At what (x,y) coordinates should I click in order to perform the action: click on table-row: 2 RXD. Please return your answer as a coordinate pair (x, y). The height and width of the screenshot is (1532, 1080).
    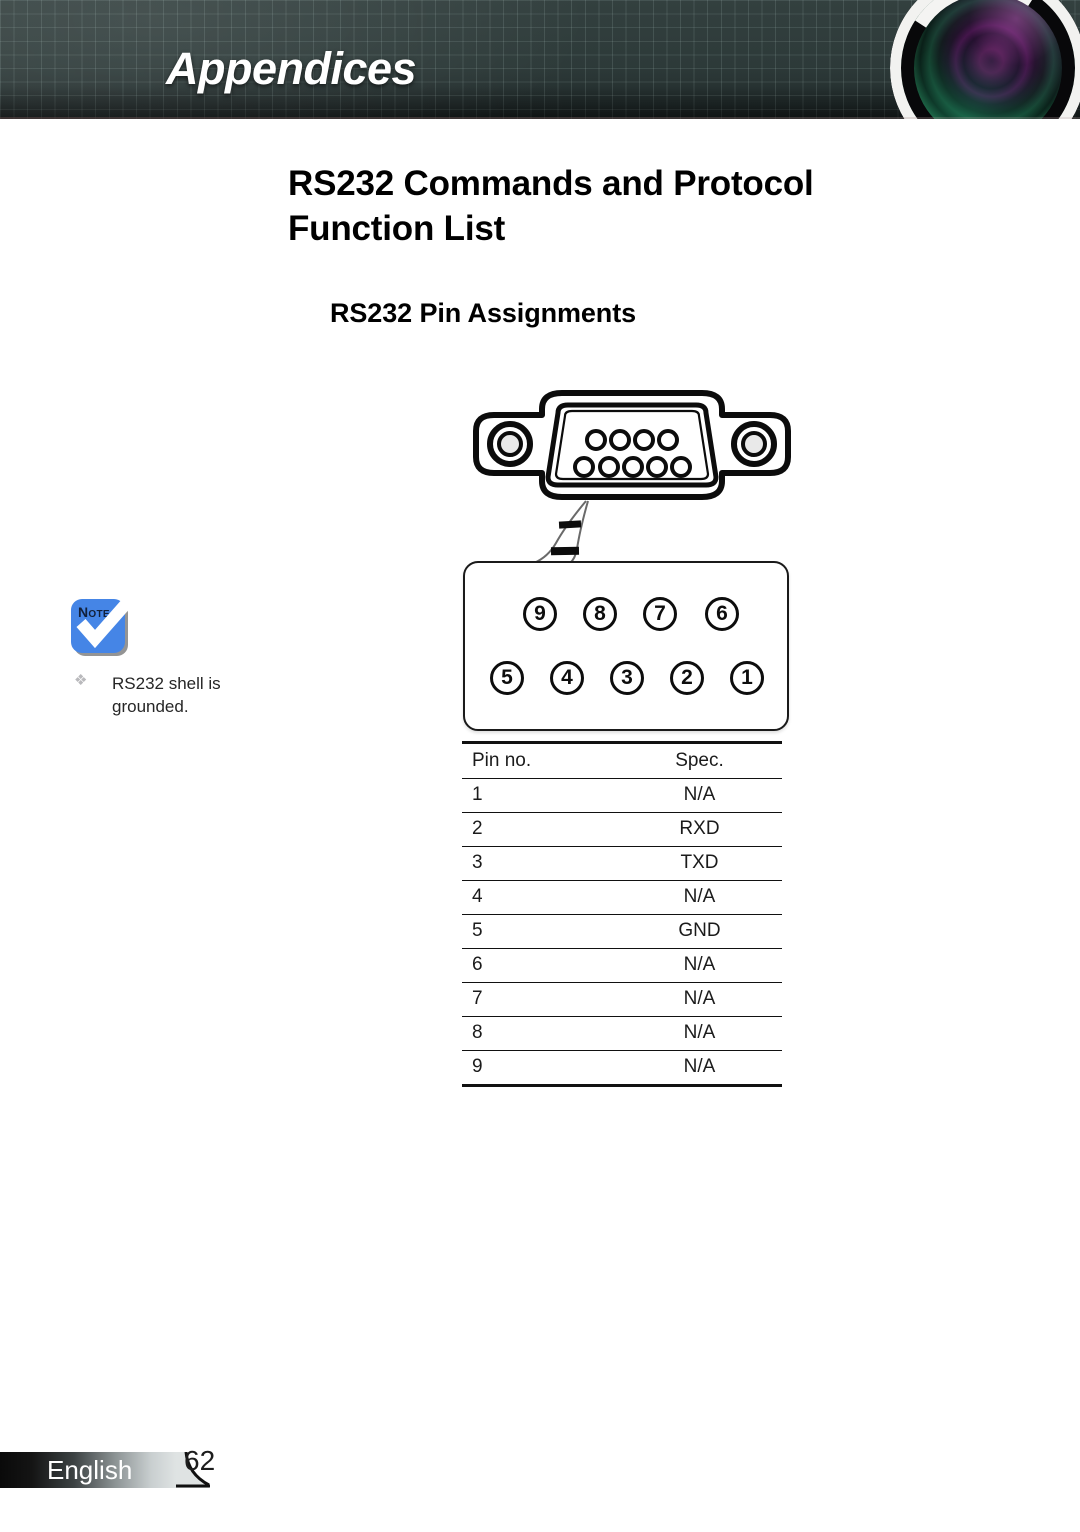
    Looking at the image, I should click on (622, 829).